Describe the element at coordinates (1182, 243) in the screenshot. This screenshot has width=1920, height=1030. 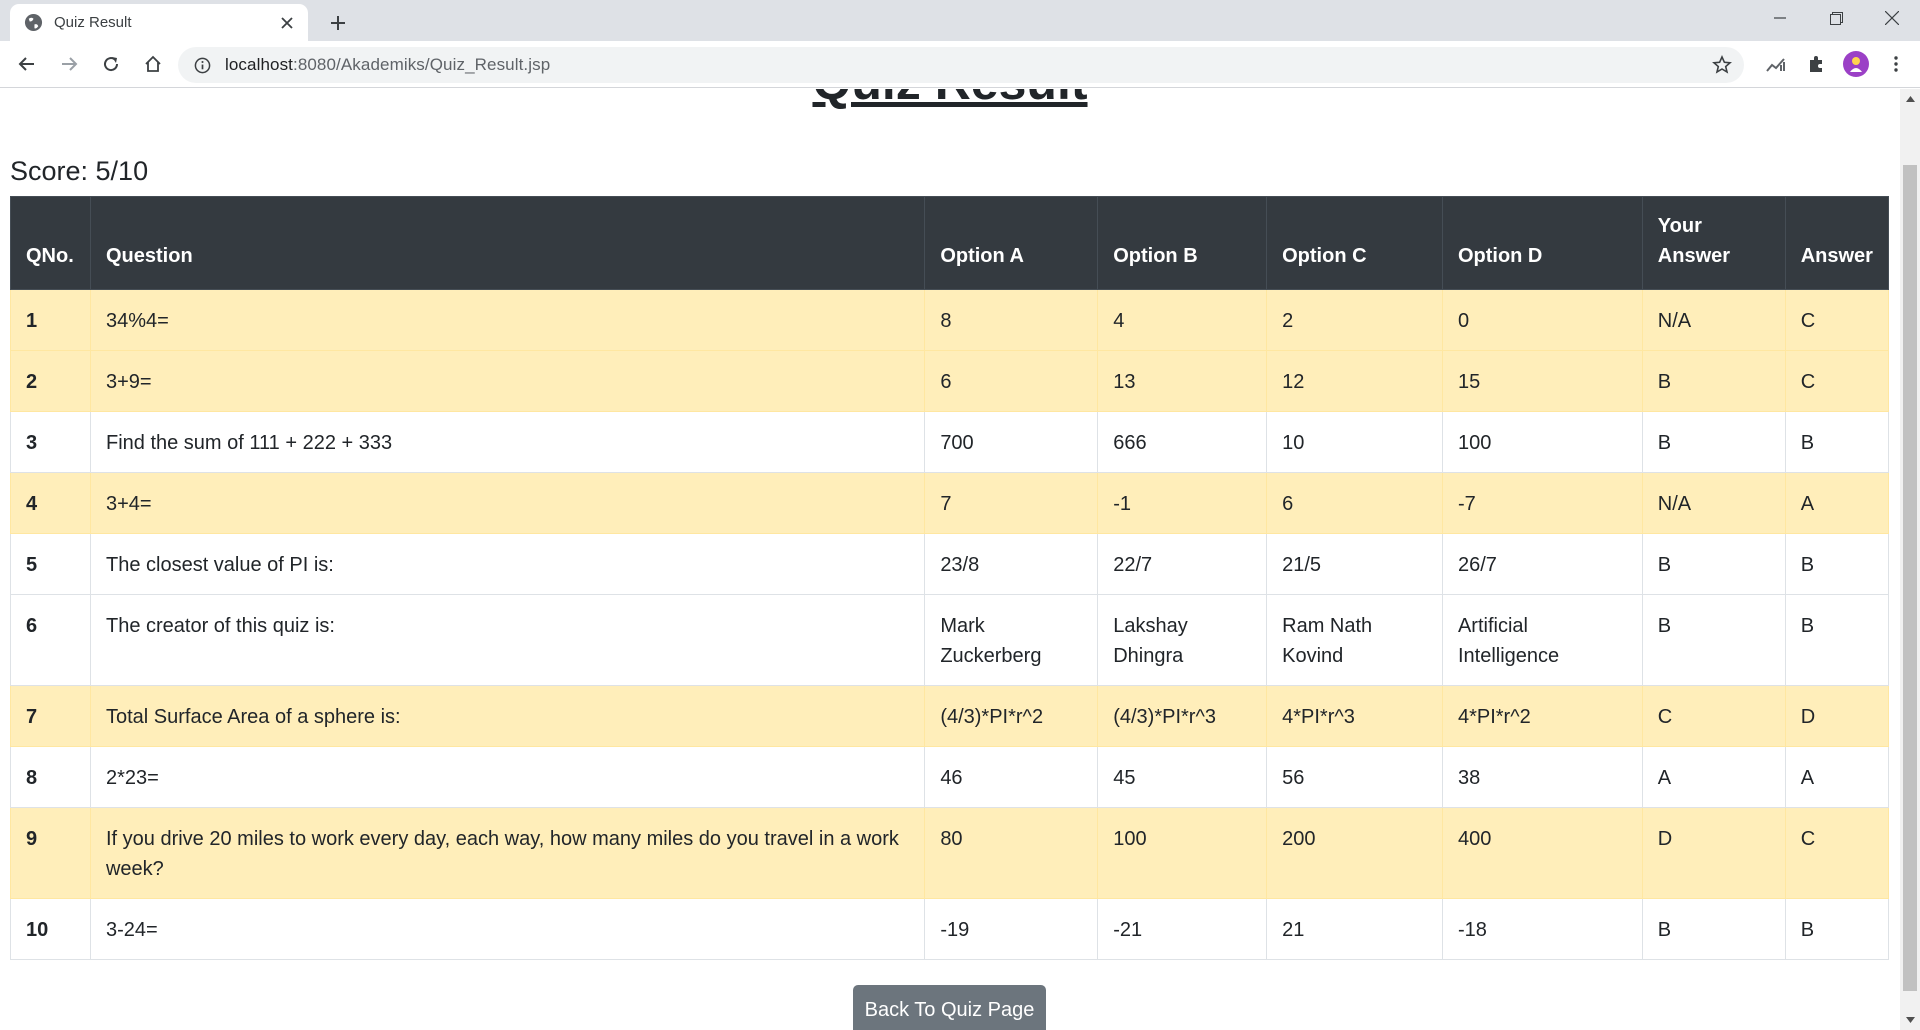
I see `col-header-option-b: Option B` at that location.